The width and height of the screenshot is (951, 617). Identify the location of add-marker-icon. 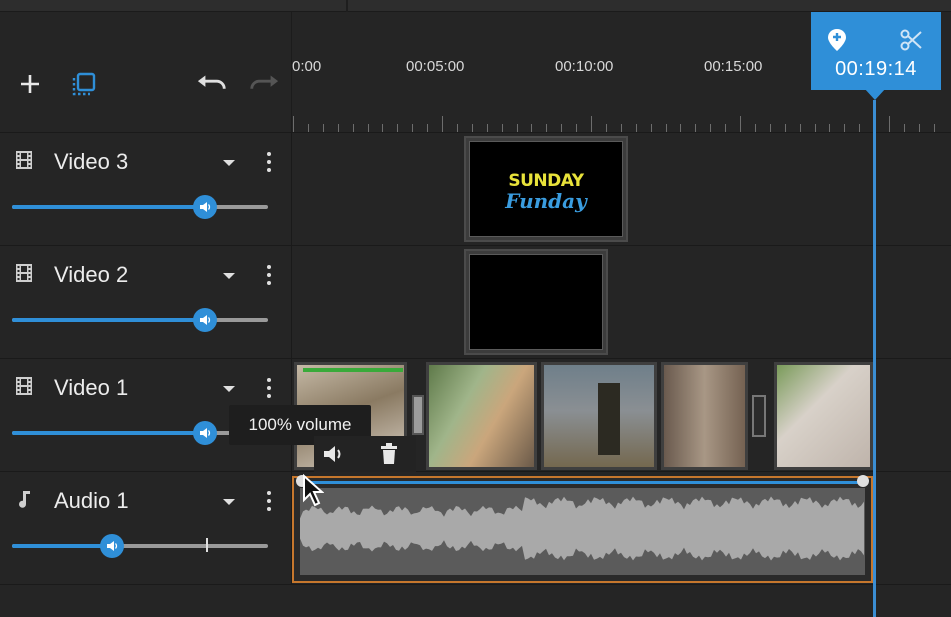
(837, 40).